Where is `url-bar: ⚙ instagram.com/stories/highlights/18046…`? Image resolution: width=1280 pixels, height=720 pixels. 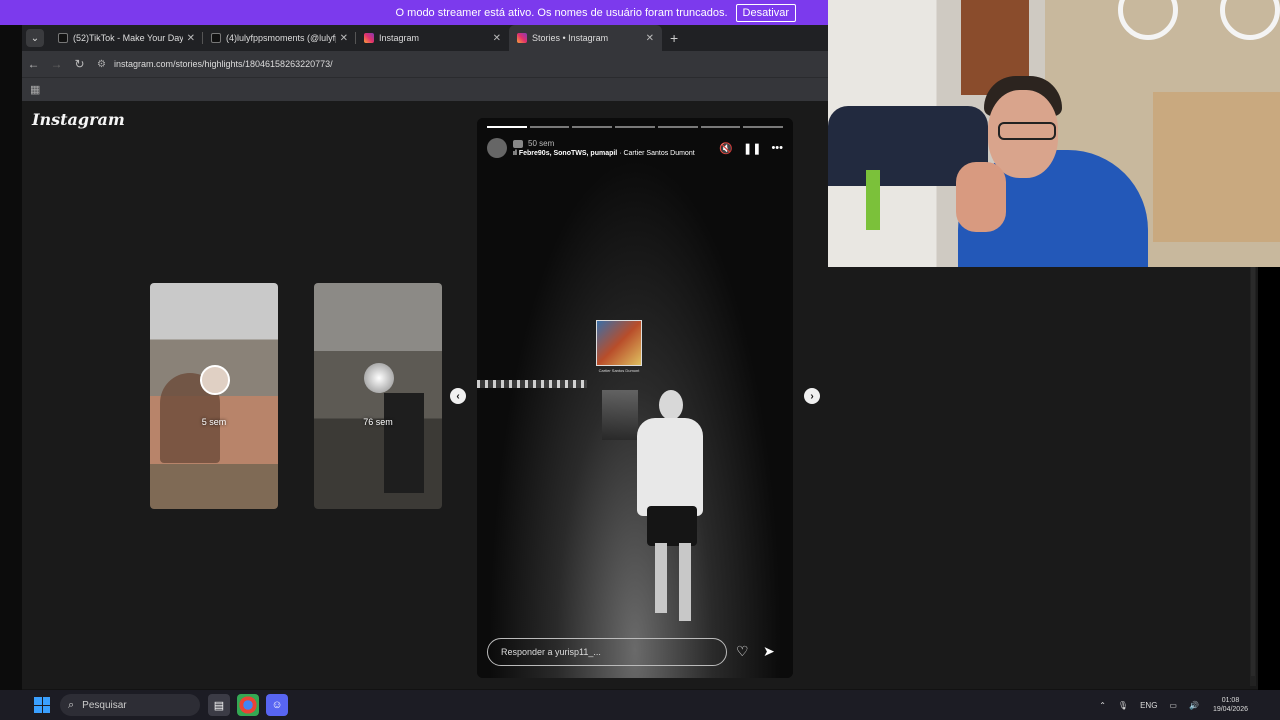
url-bar: ⚙ instagram.com/stories/highlights/18046… is located at coordinates (462, 64).